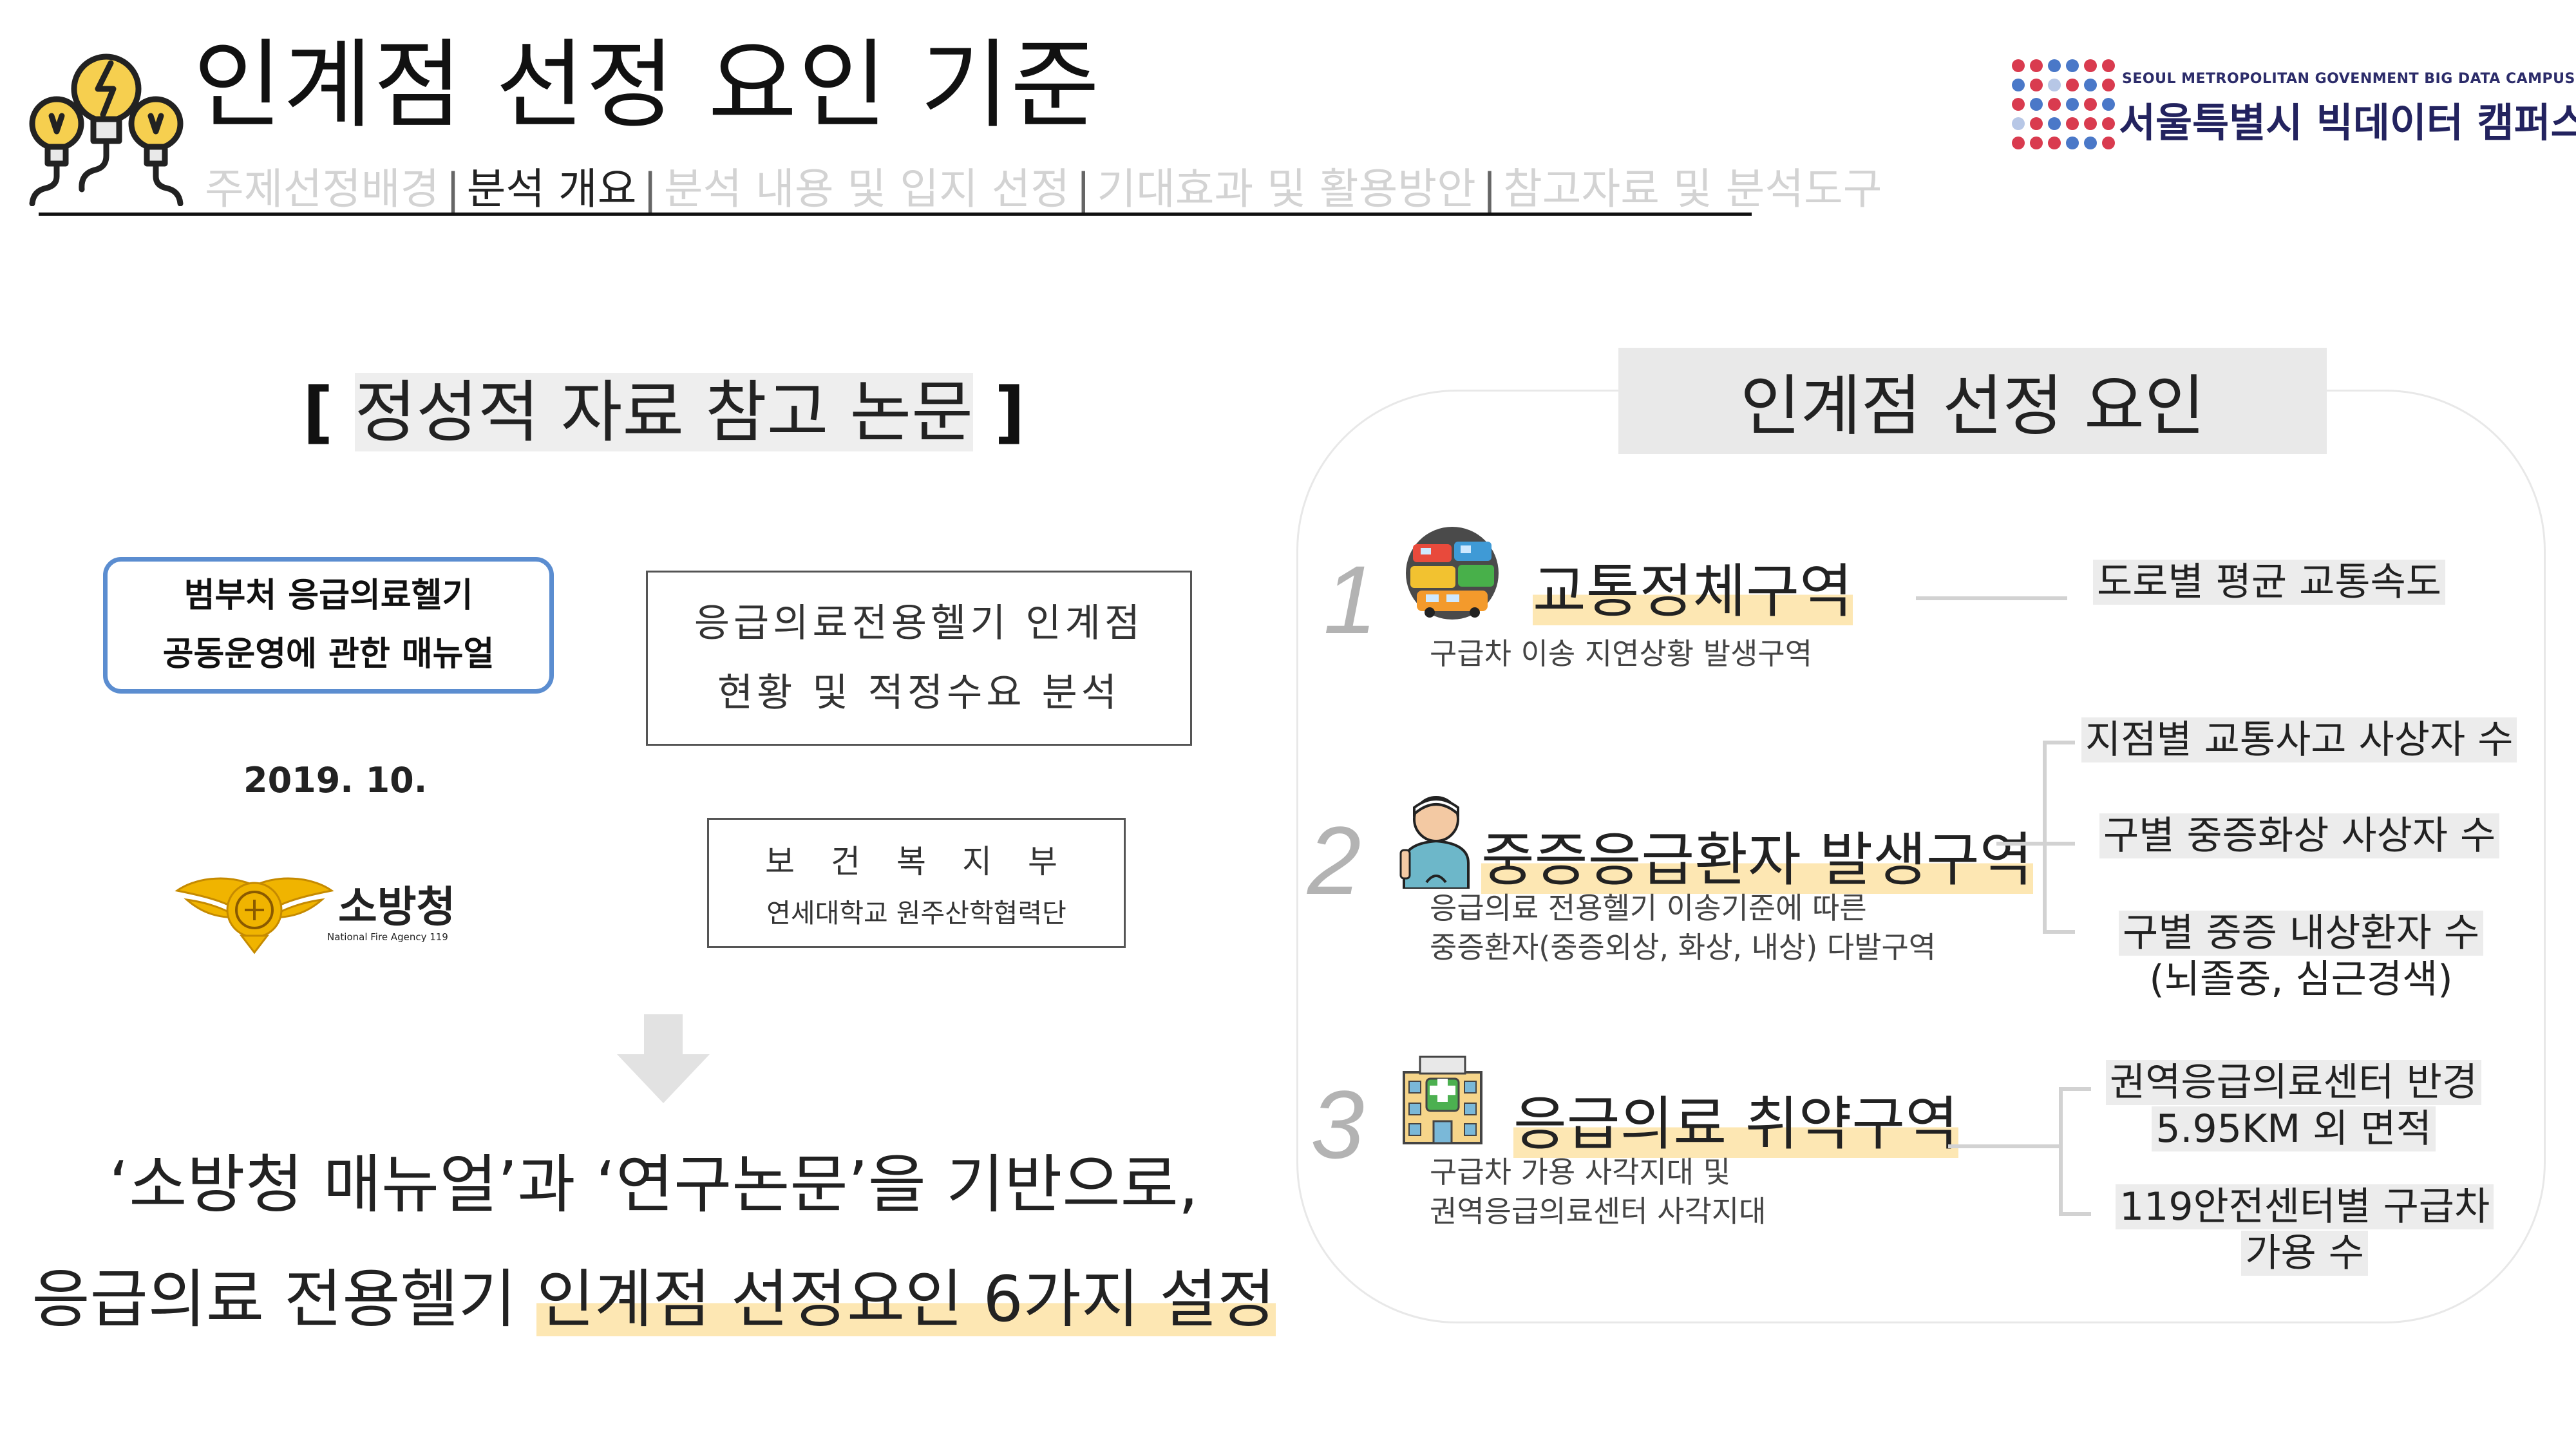 The height and width of the screenshot is (1449, 2576). I want to click on factor-desc-1: 구급차 이송 지연상황 발생구역, so click(1622, 653).